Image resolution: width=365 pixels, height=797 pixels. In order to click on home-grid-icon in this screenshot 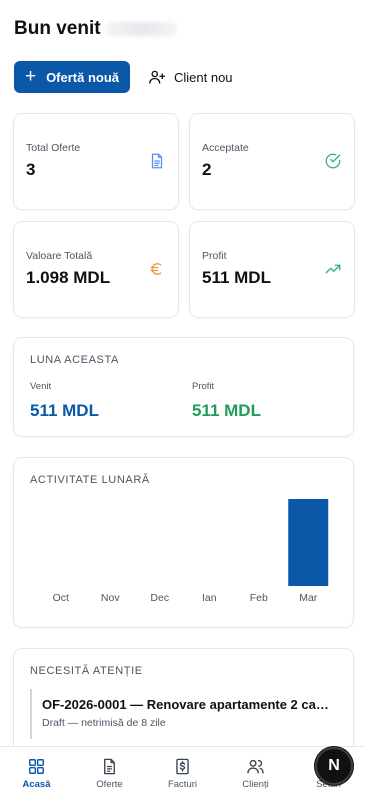, I will do `click(36, 766)`.